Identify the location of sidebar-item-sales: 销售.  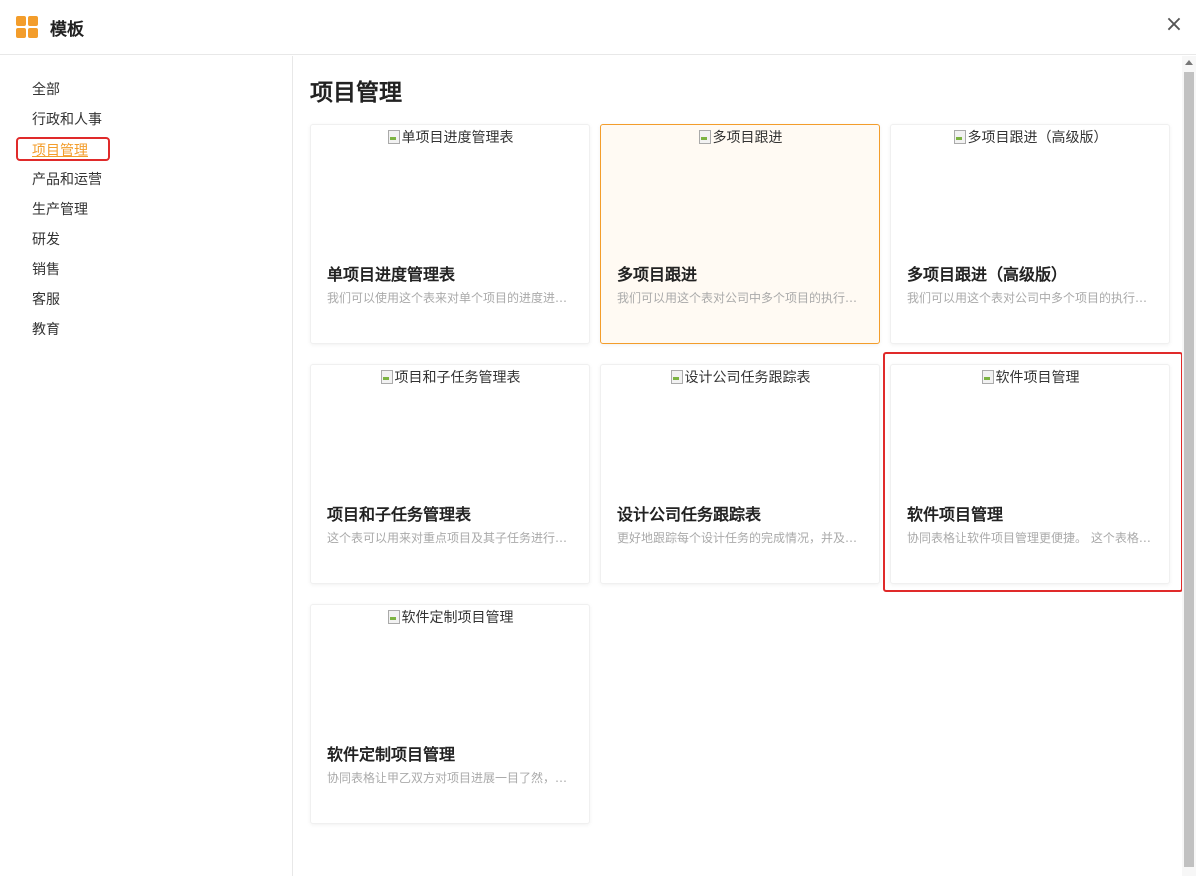
(46, 269).